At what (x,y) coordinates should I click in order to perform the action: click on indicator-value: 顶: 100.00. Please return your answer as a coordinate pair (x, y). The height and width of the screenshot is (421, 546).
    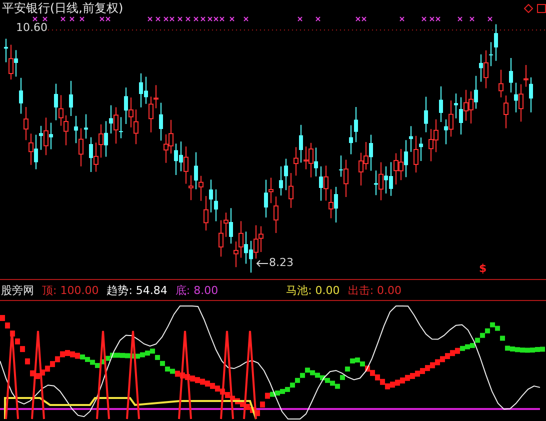
    Looking at the image, I should click on (70, 290).